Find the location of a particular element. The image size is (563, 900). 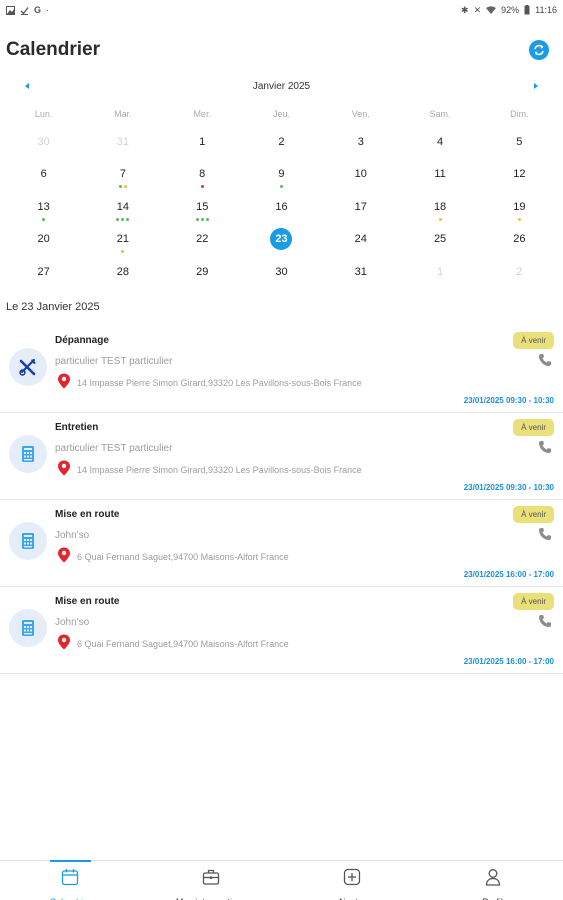

day-number: 14 is located at coordinates (123, 206).